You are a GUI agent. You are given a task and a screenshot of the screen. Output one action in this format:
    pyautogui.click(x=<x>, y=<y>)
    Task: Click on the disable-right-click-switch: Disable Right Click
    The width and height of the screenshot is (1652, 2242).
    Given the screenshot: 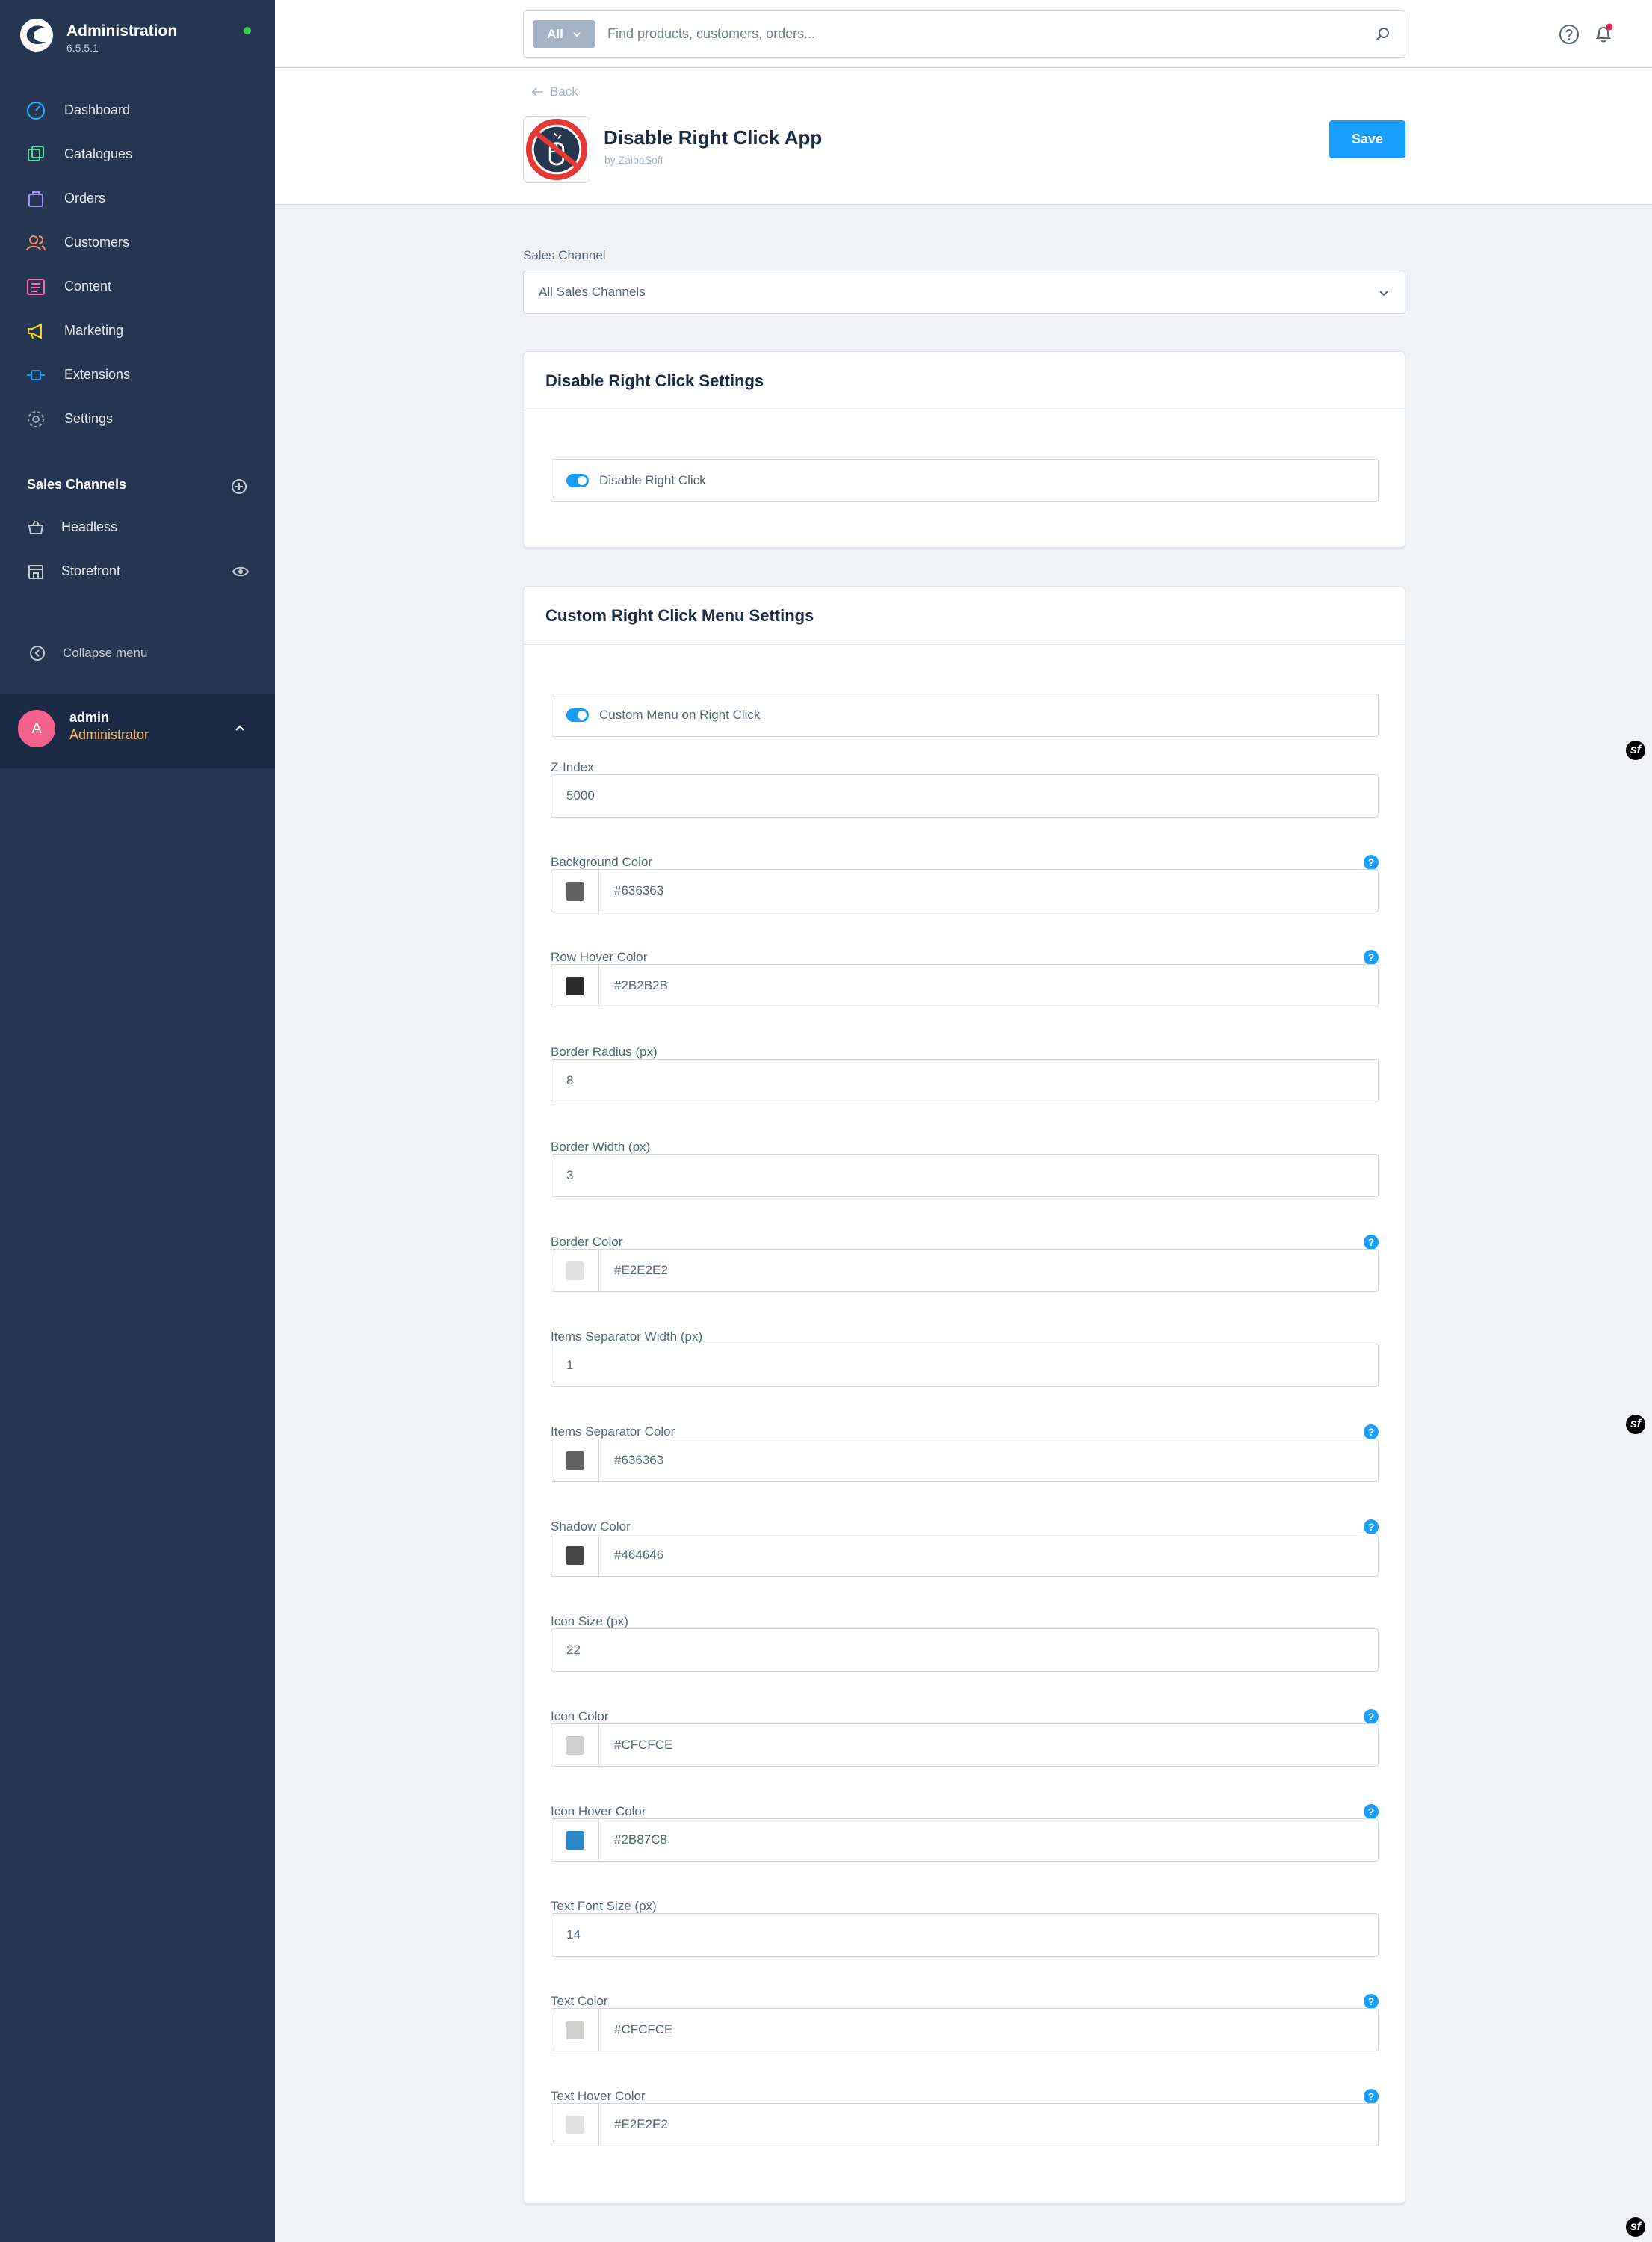 What is the action you would take?
    pyautogui.click(x=965, y=480)
    